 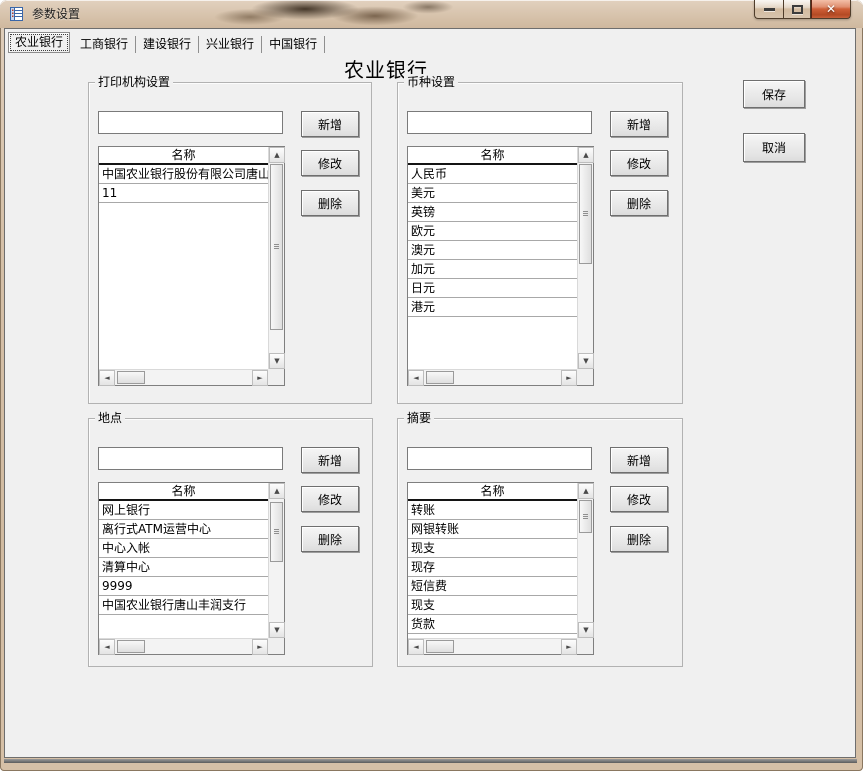 What do you see at coordinates (183, 510) in the screenshot?
I see `list-item: 网上银行` at bounding box center [183, 510].